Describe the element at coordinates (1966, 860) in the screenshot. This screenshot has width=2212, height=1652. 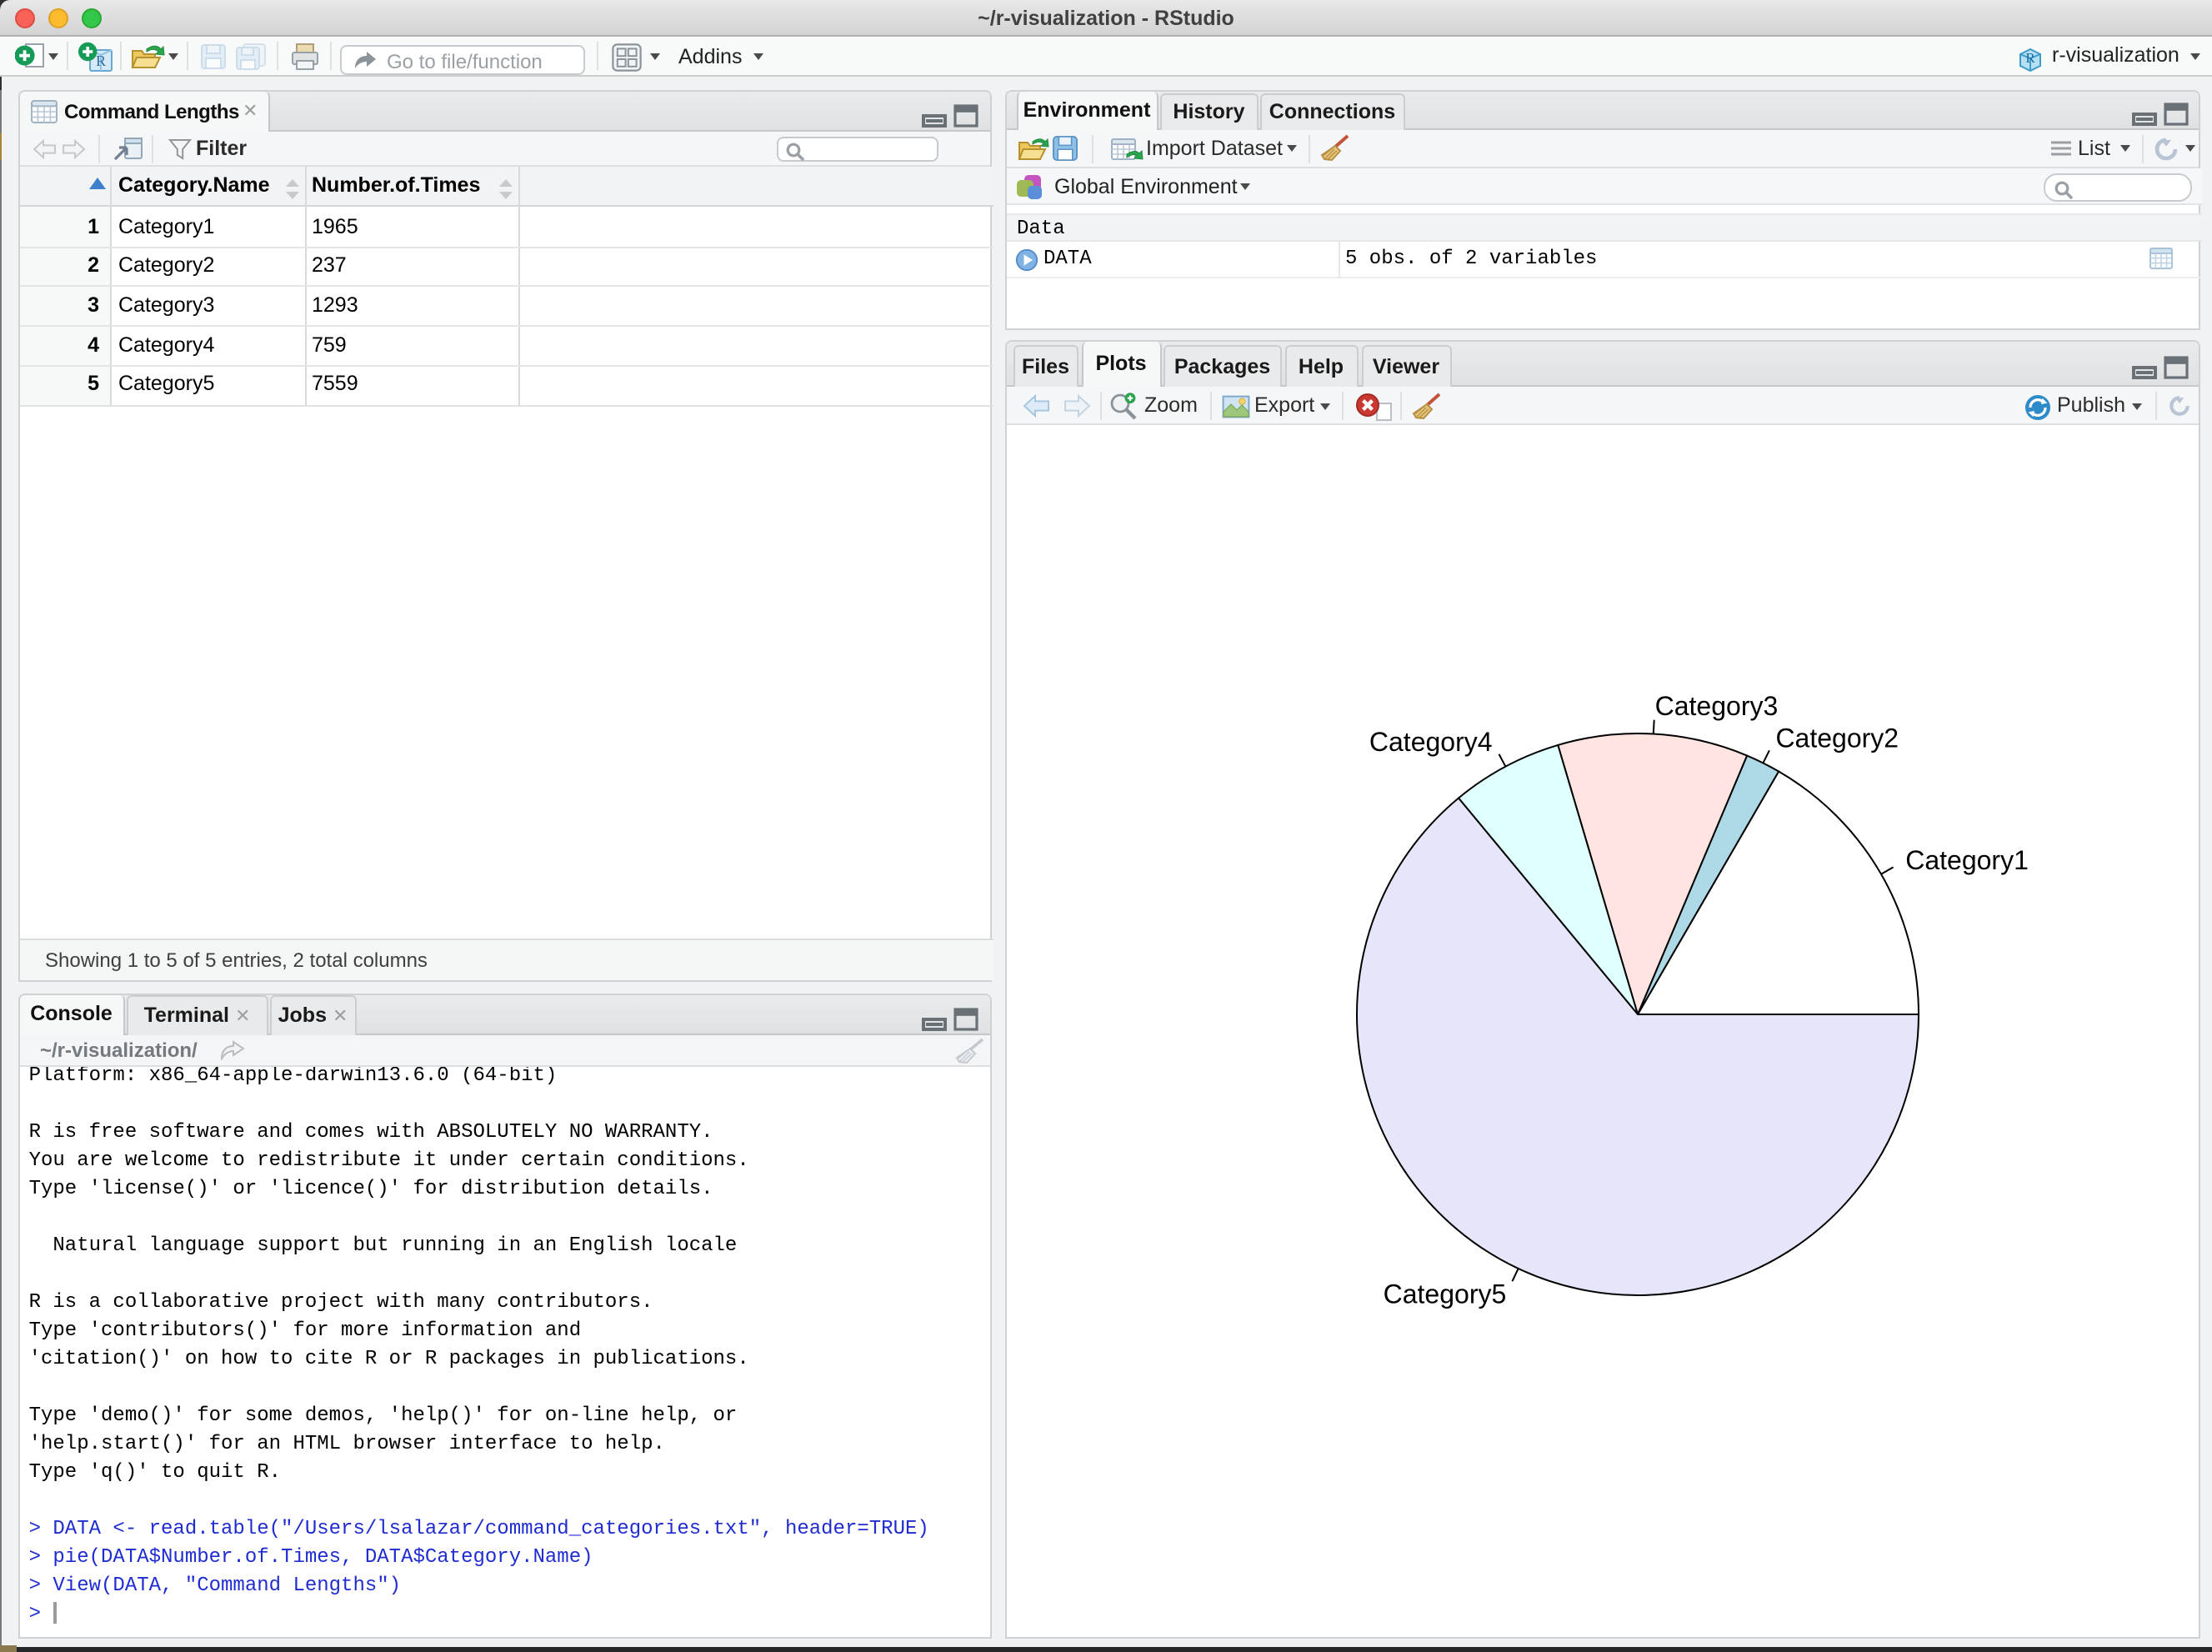
I see `svg-text: Category1` at that location.